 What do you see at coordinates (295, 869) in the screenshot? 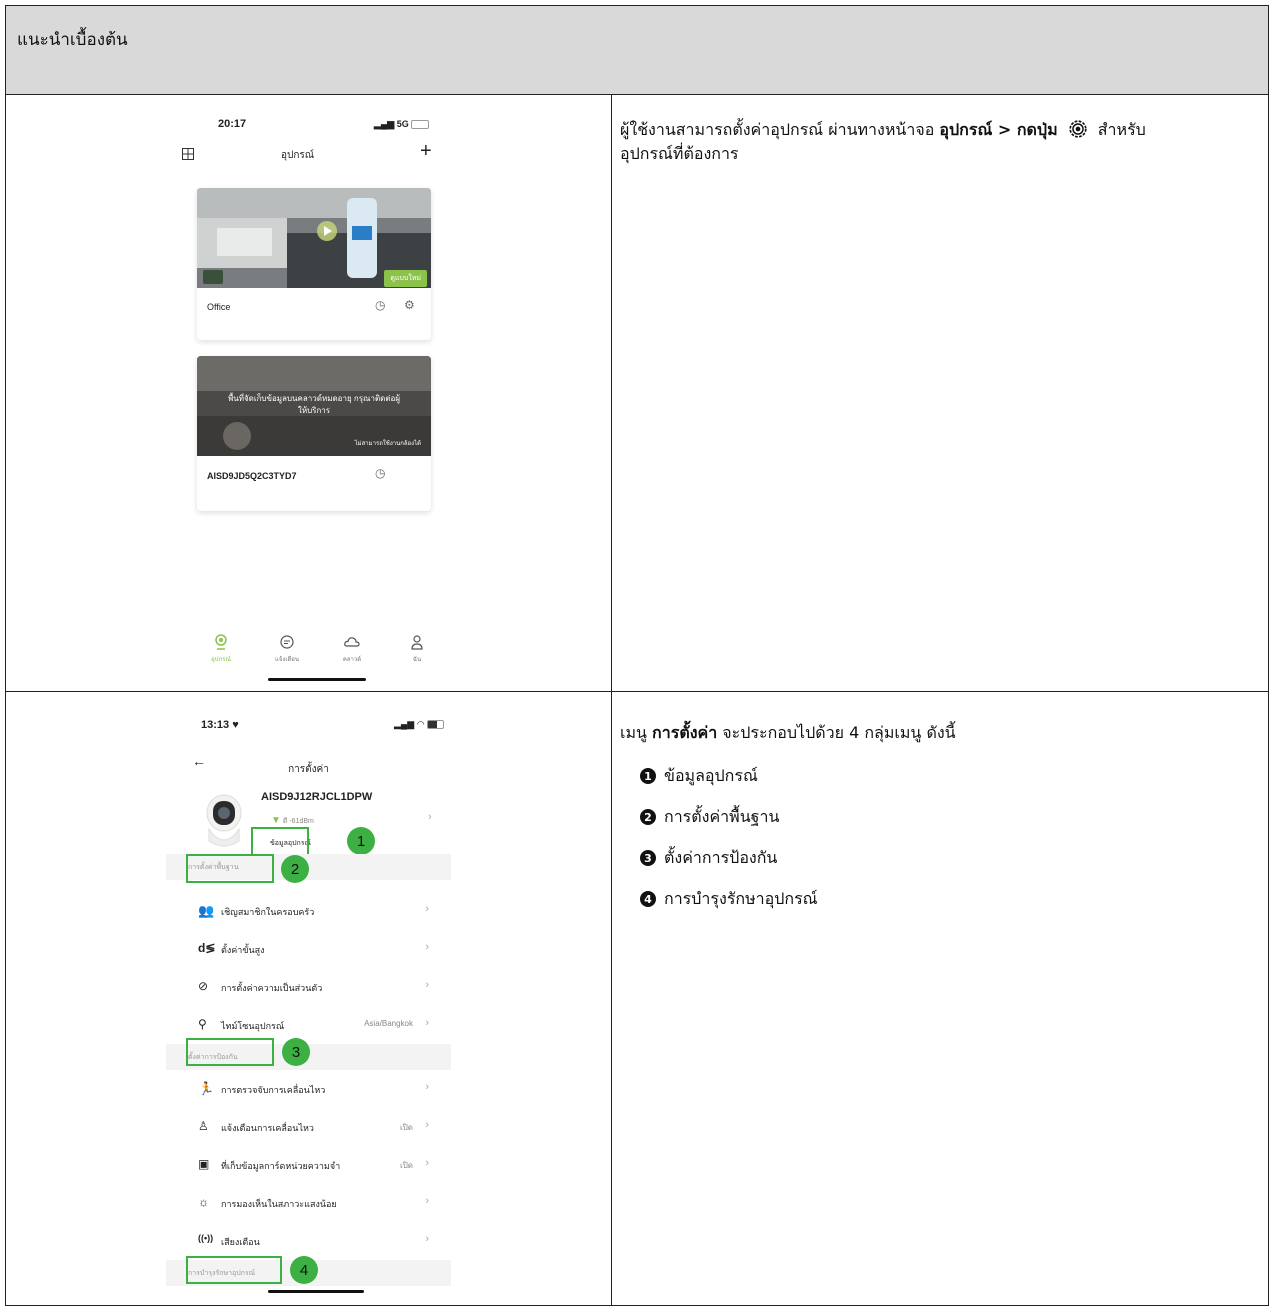
I see `callout-number-2: 2` at bounding box center [295, 869].